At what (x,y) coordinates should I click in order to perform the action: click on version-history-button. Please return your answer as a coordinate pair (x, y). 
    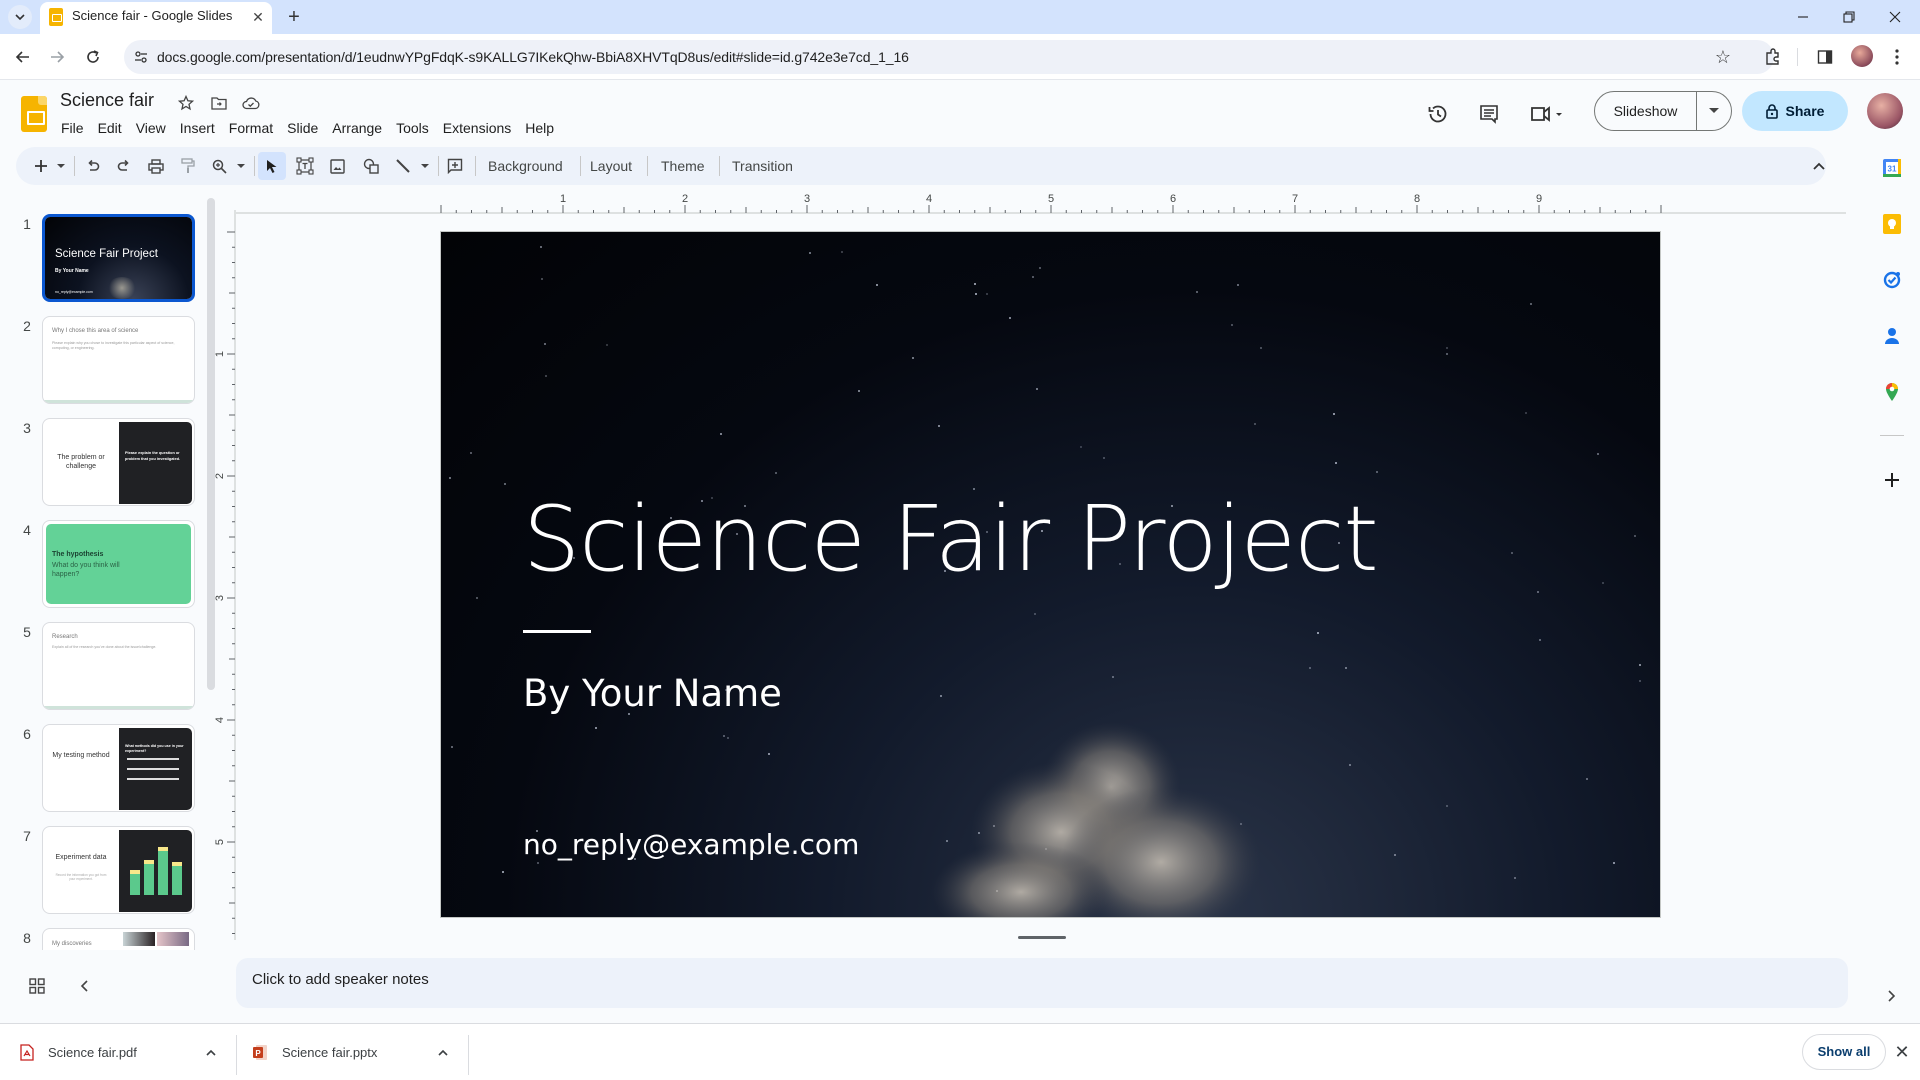
    Looking at the image, I should click on (1438, 114).